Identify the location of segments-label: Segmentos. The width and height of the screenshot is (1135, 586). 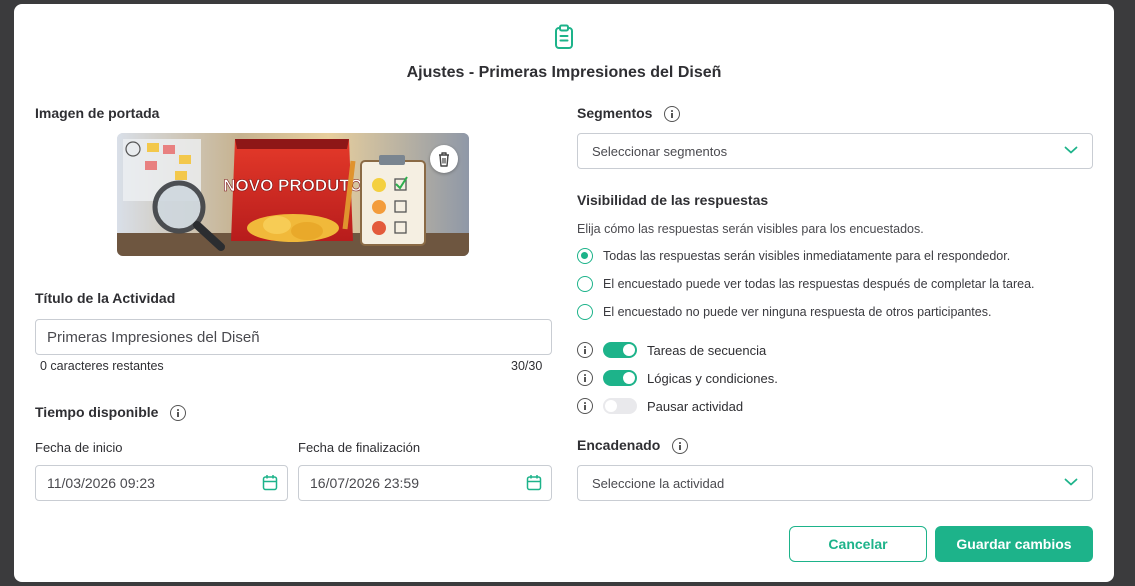
(629, 114).